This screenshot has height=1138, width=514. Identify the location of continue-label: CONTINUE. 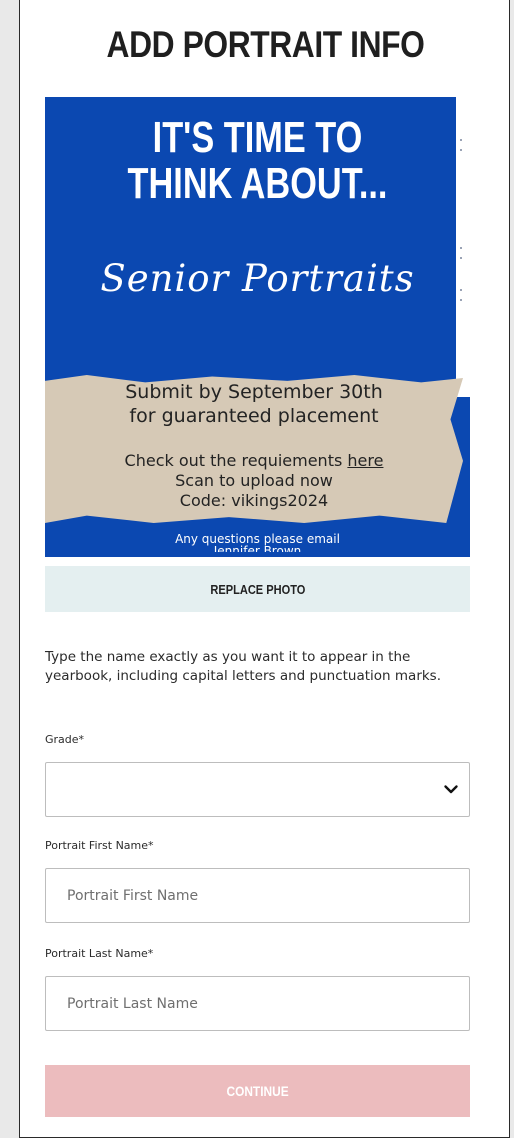
(257, 1091).